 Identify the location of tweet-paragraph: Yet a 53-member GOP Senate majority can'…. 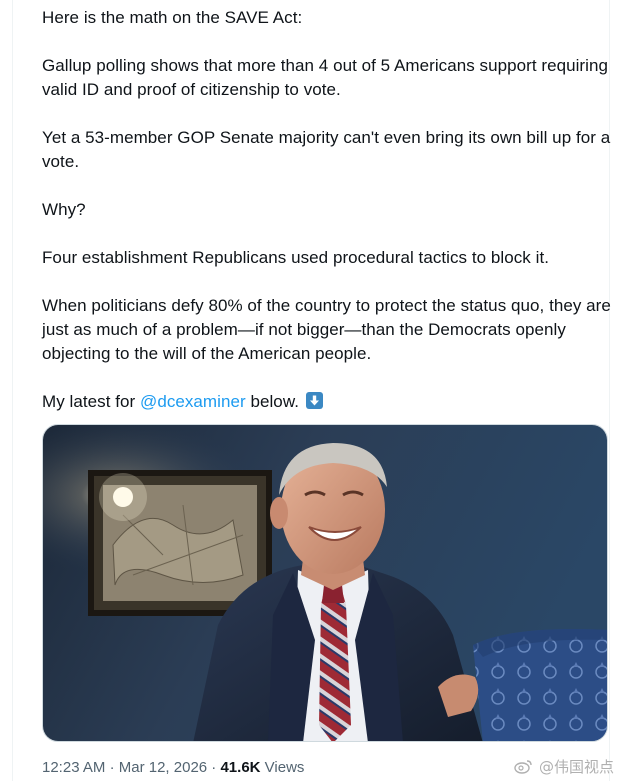
(326, 149).